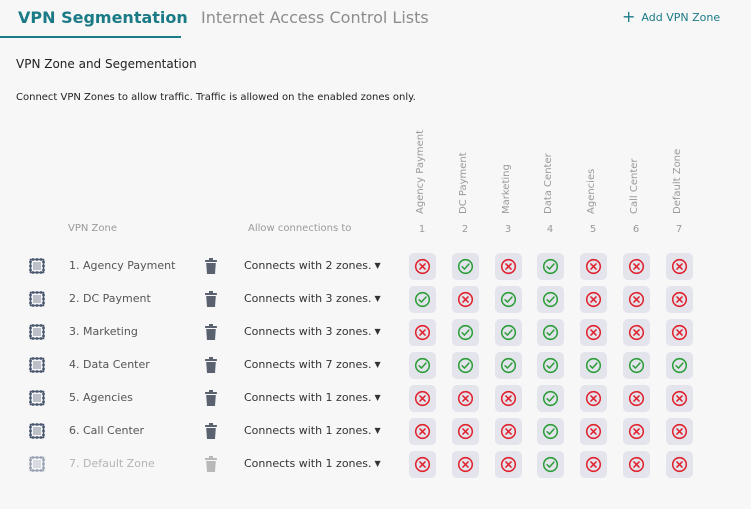 The width and height of the screenshot is (751, 509). Describe the element at coordinates (107, 430) in the screenshot. I see `zone-name: 6. Call Center` at that location.